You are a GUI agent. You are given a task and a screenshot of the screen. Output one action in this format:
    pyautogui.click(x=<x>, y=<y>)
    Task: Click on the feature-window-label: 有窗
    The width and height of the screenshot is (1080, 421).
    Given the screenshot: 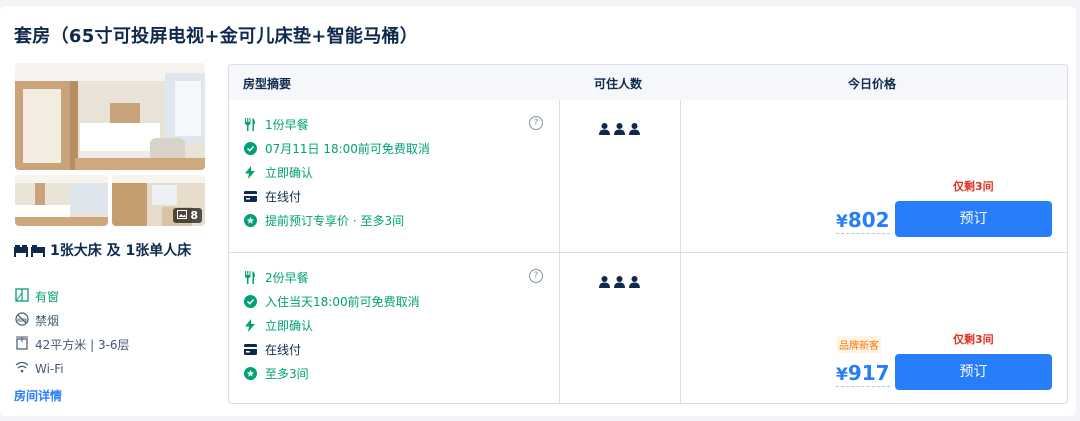 What is the action you would take?
    pyautogui.click(x=47, y=297)
    